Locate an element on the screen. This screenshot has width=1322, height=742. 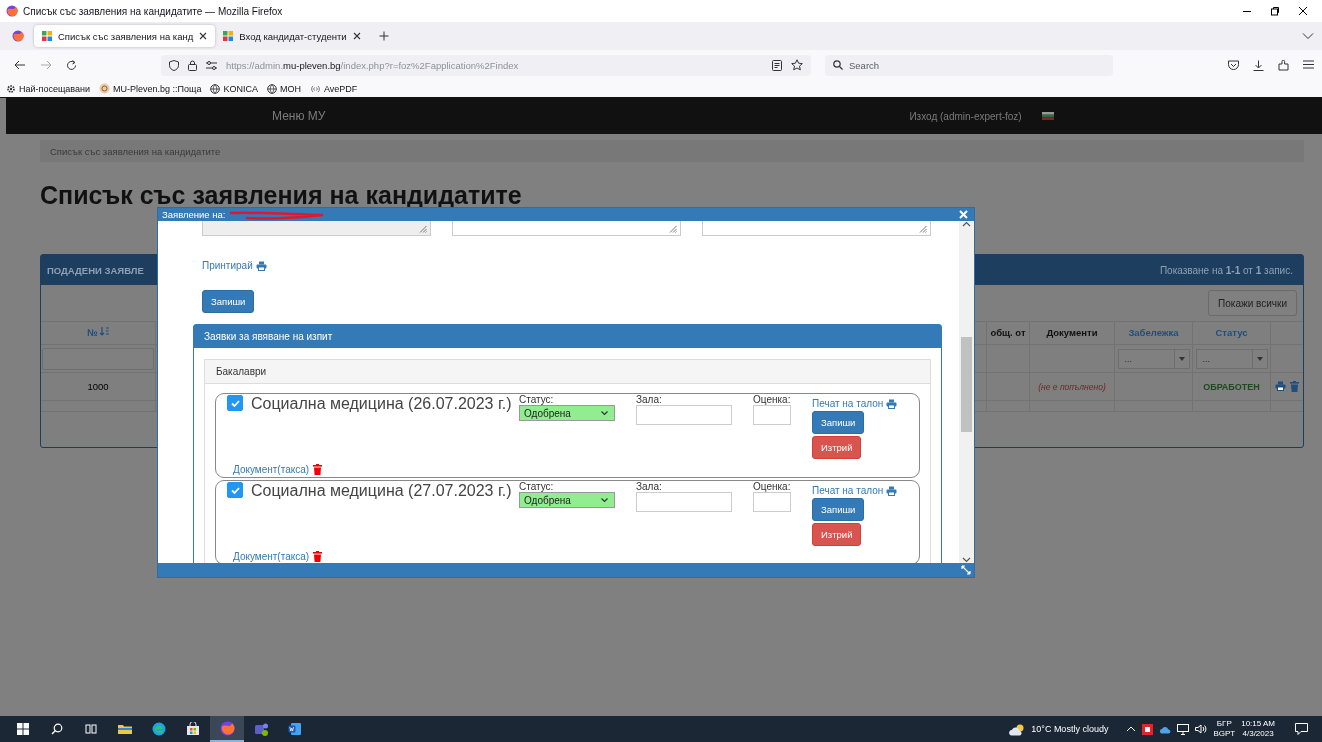
favicon-icon is located at coordinates (47, 36).